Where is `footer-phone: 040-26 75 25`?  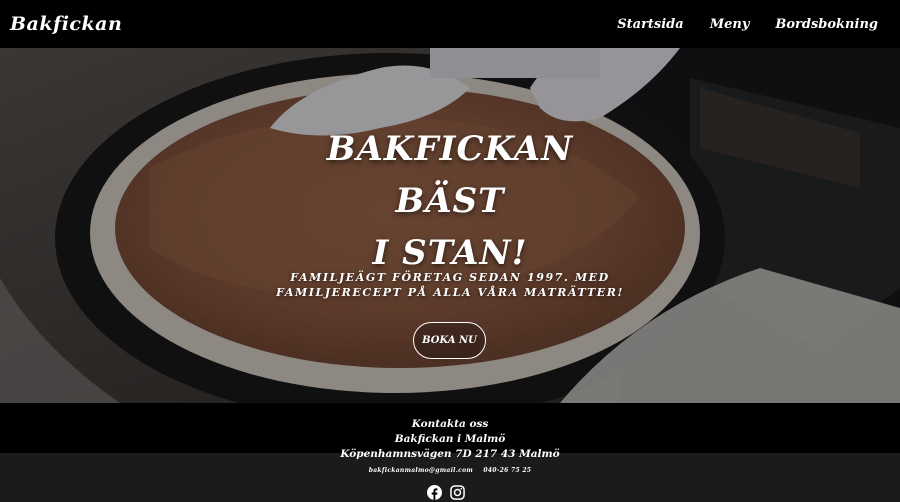
footer-phone: 040-26 75 25 is located at coordinates (507, 470).